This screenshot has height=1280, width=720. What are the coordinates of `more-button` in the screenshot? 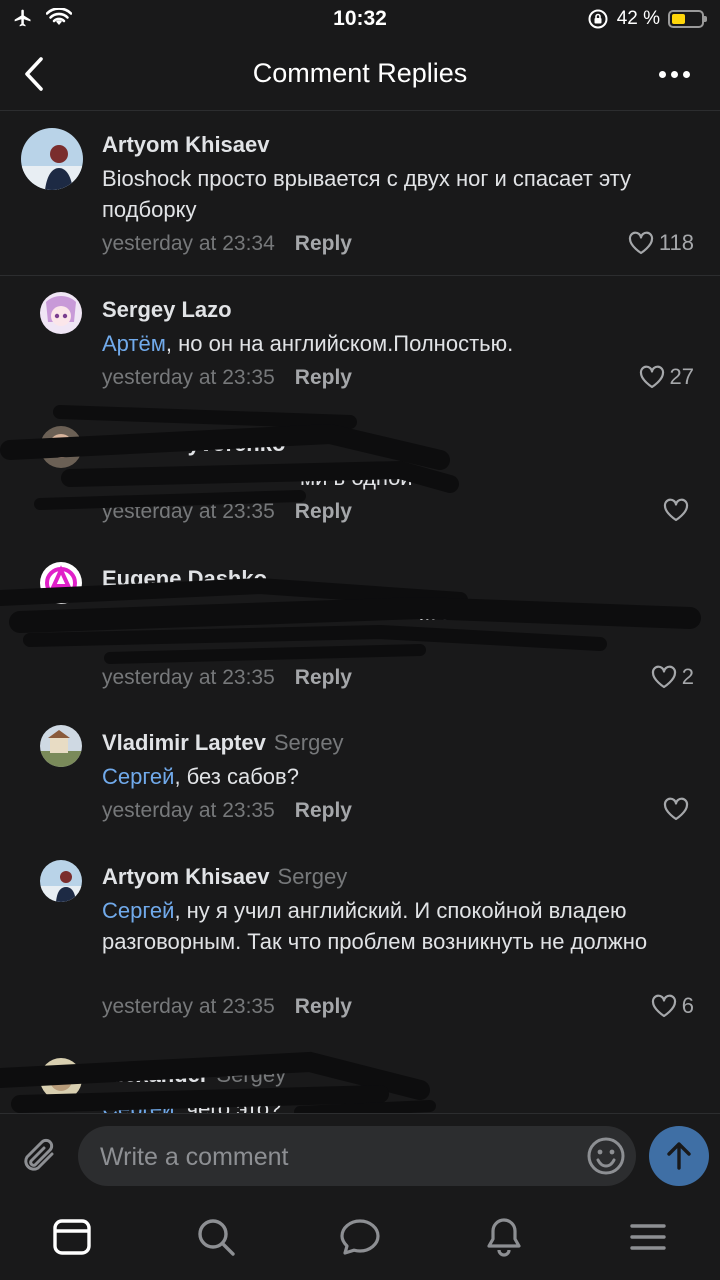 It's located at (674, 74).